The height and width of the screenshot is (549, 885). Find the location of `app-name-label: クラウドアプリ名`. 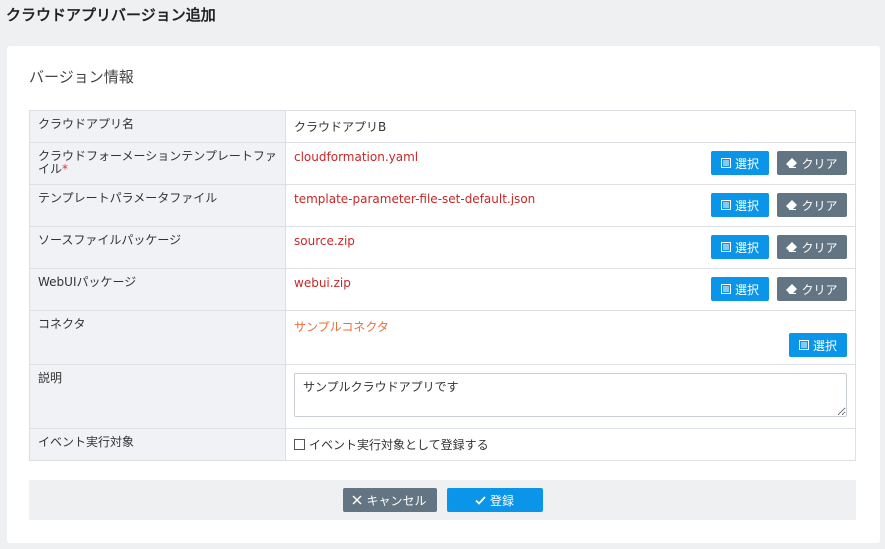

app-name-label: クラウドアプリ名 is located at coordinates (157, 126).